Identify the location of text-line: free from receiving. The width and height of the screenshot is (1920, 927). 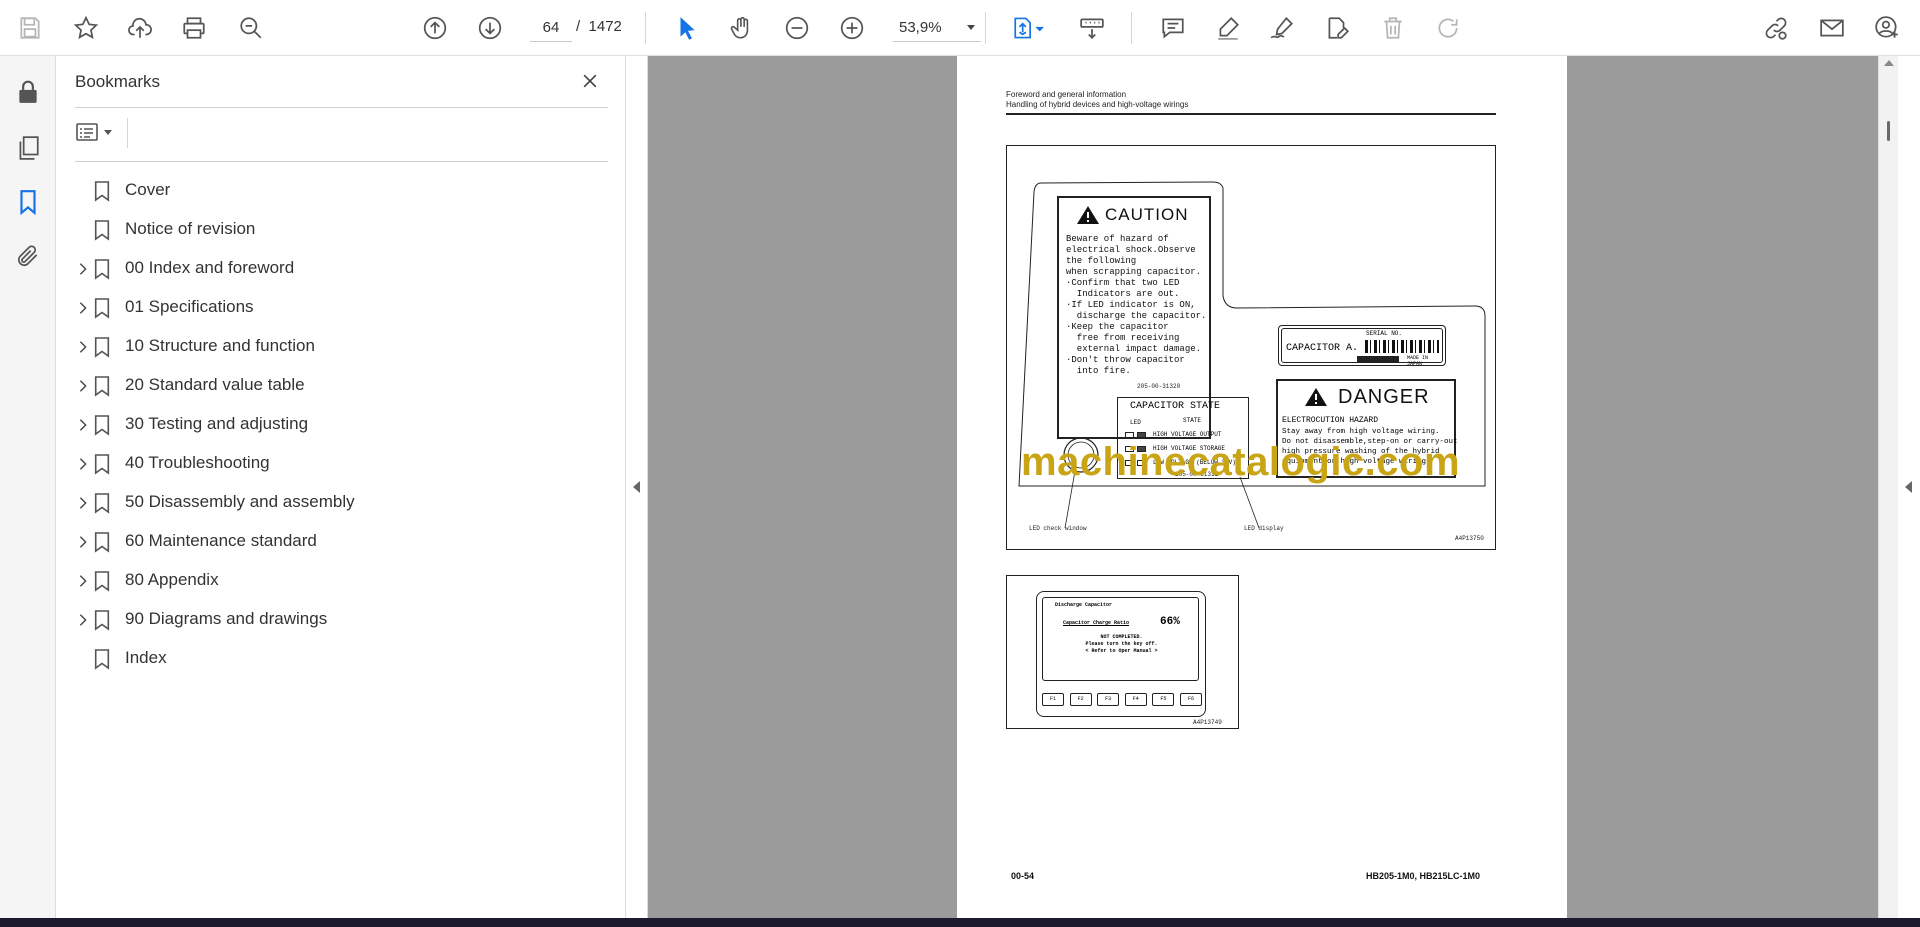
(1123, 338).